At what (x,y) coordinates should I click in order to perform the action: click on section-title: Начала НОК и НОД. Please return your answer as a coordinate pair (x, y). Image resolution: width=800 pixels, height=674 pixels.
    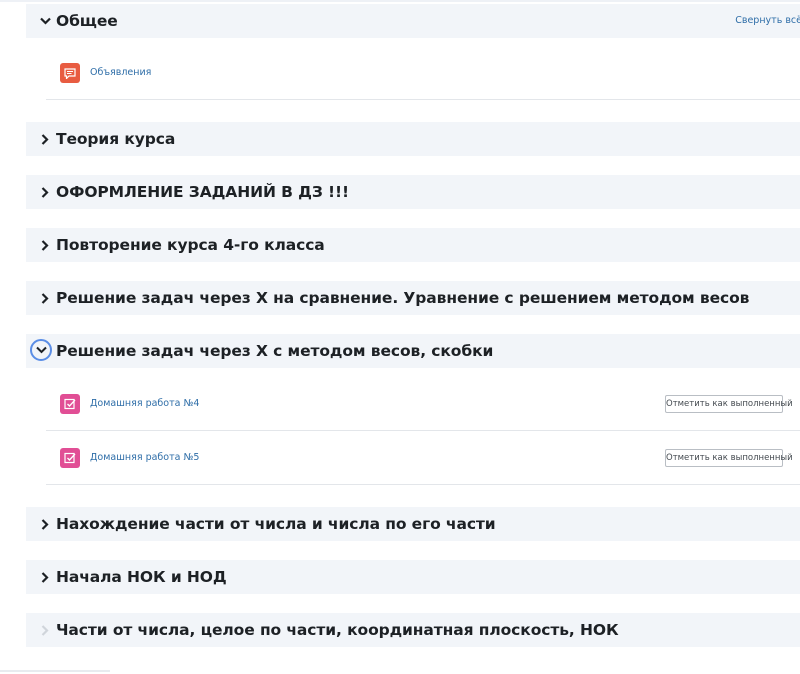
    Looking at the image, I should click on (141, 577).